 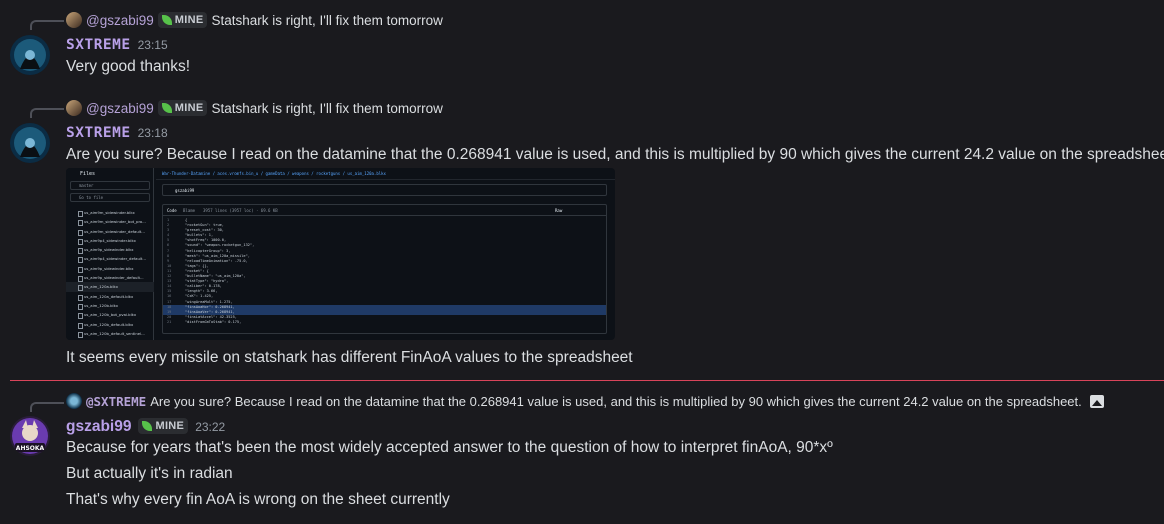 I want to click on code-text: "bulletName": "us_aim_120a",, so click(x=215, y=276).